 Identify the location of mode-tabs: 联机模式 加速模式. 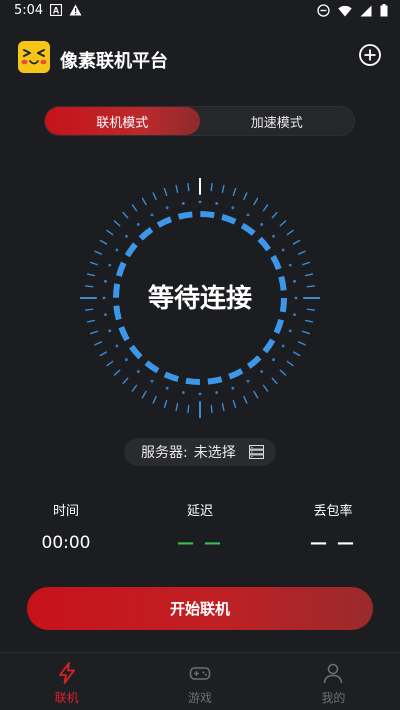
(199, 121).